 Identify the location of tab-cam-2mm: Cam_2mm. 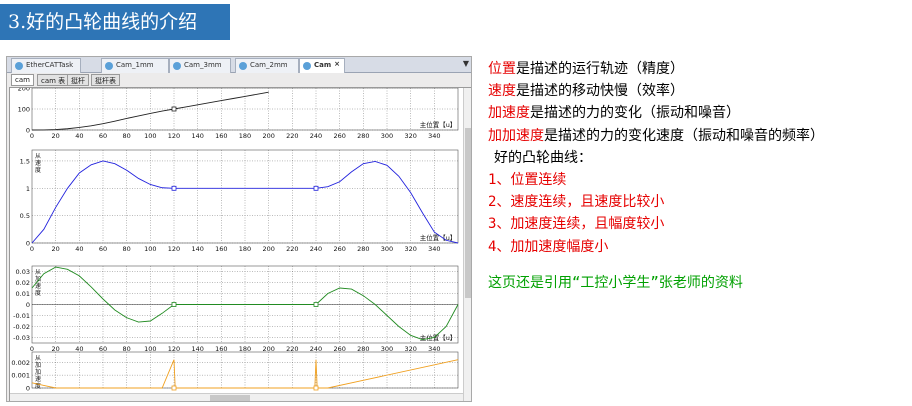
(267, 65).